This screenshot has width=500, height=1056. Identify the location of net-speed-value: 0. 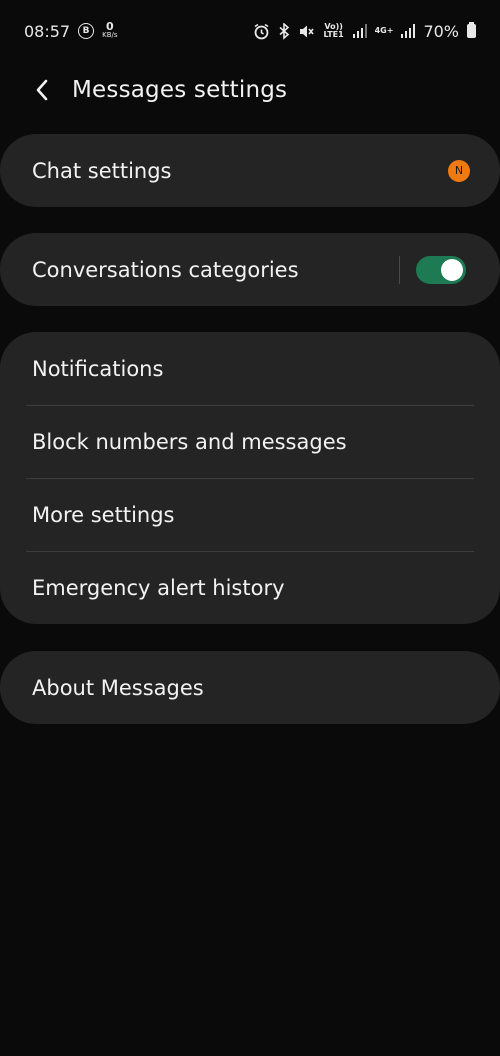
(109, 26).